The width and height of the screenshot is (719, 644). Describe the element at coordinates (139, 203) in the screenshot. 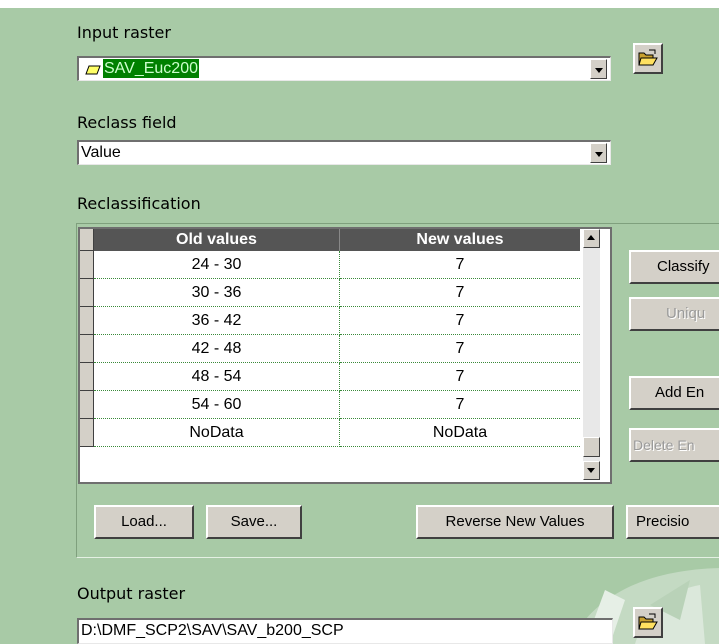

I see `reclassification-label: Reclassification` at that location.